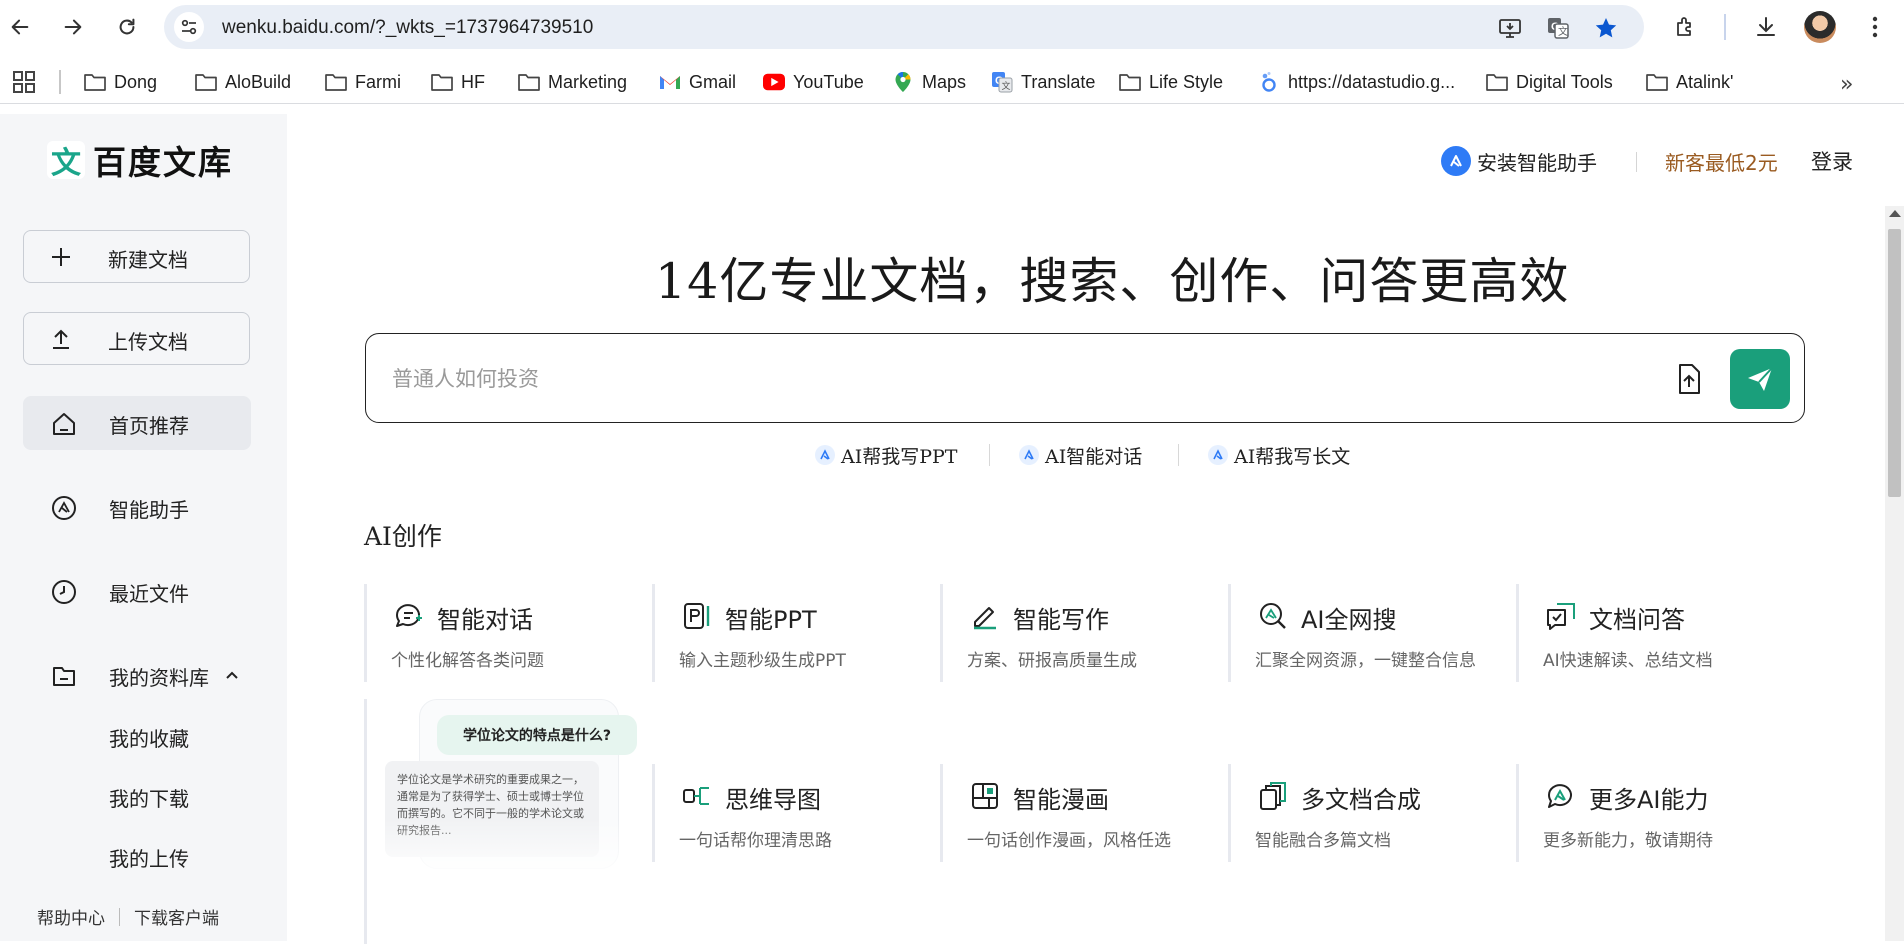  What do you see at coordinates (149, 797) in the screenshot?
I see `sidebar-subitem-downloads: 我的下载` at bounding box center [149, 797].